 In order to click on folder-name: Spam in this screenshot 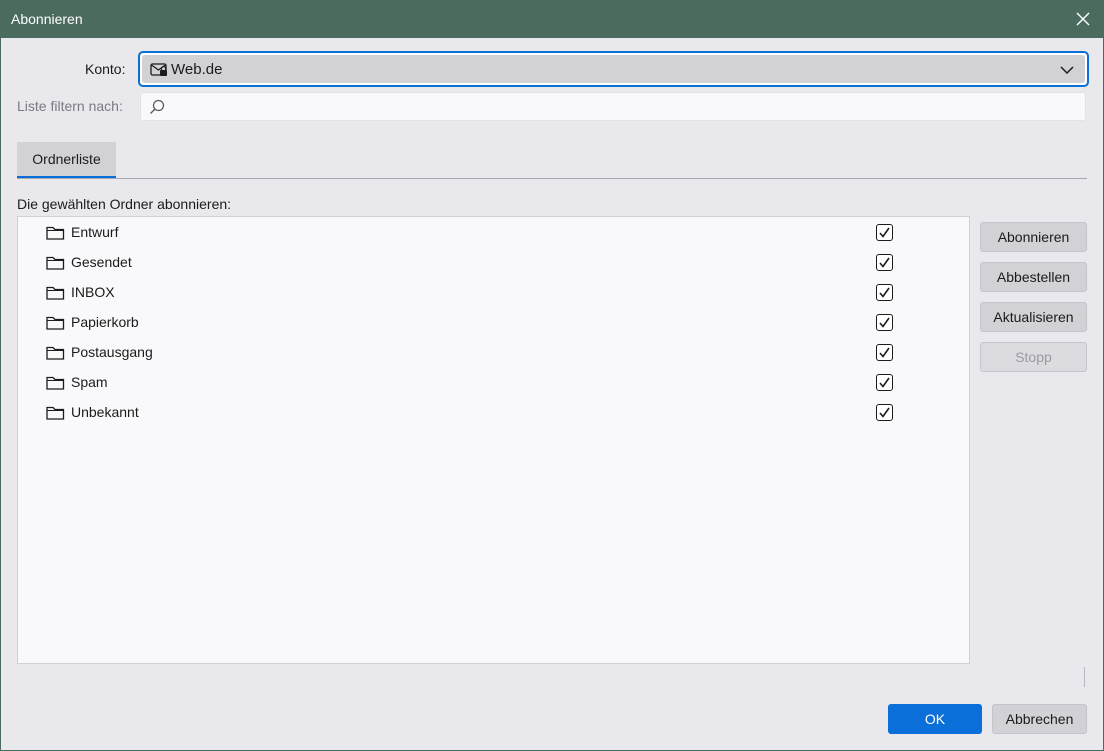, I will do `click(89, 382)`.